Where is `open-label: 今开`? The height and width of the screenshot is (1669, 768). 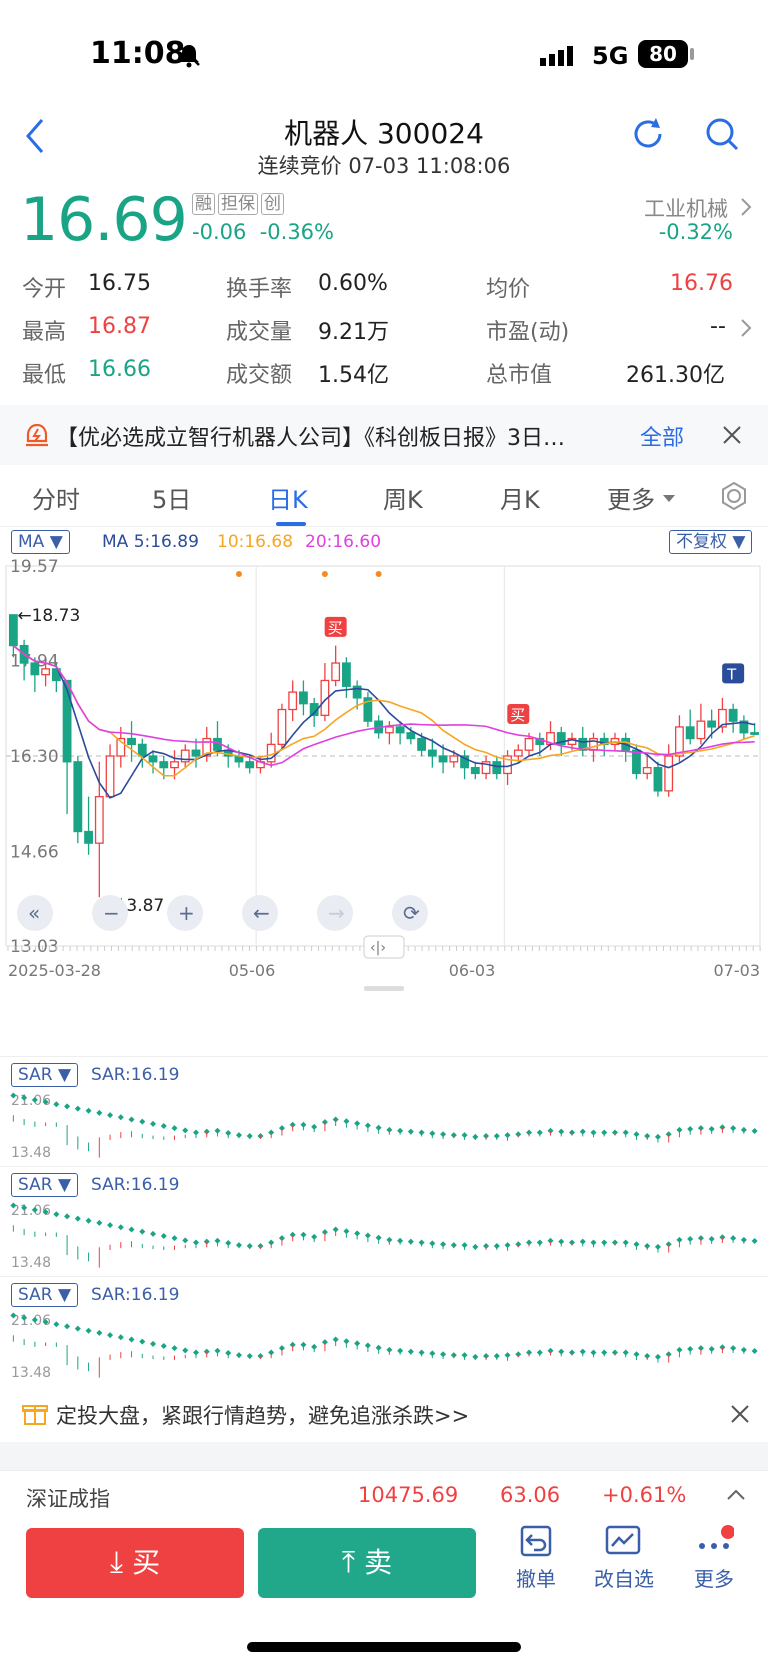
open-label: 今开 is located at coordinates (44, 289).